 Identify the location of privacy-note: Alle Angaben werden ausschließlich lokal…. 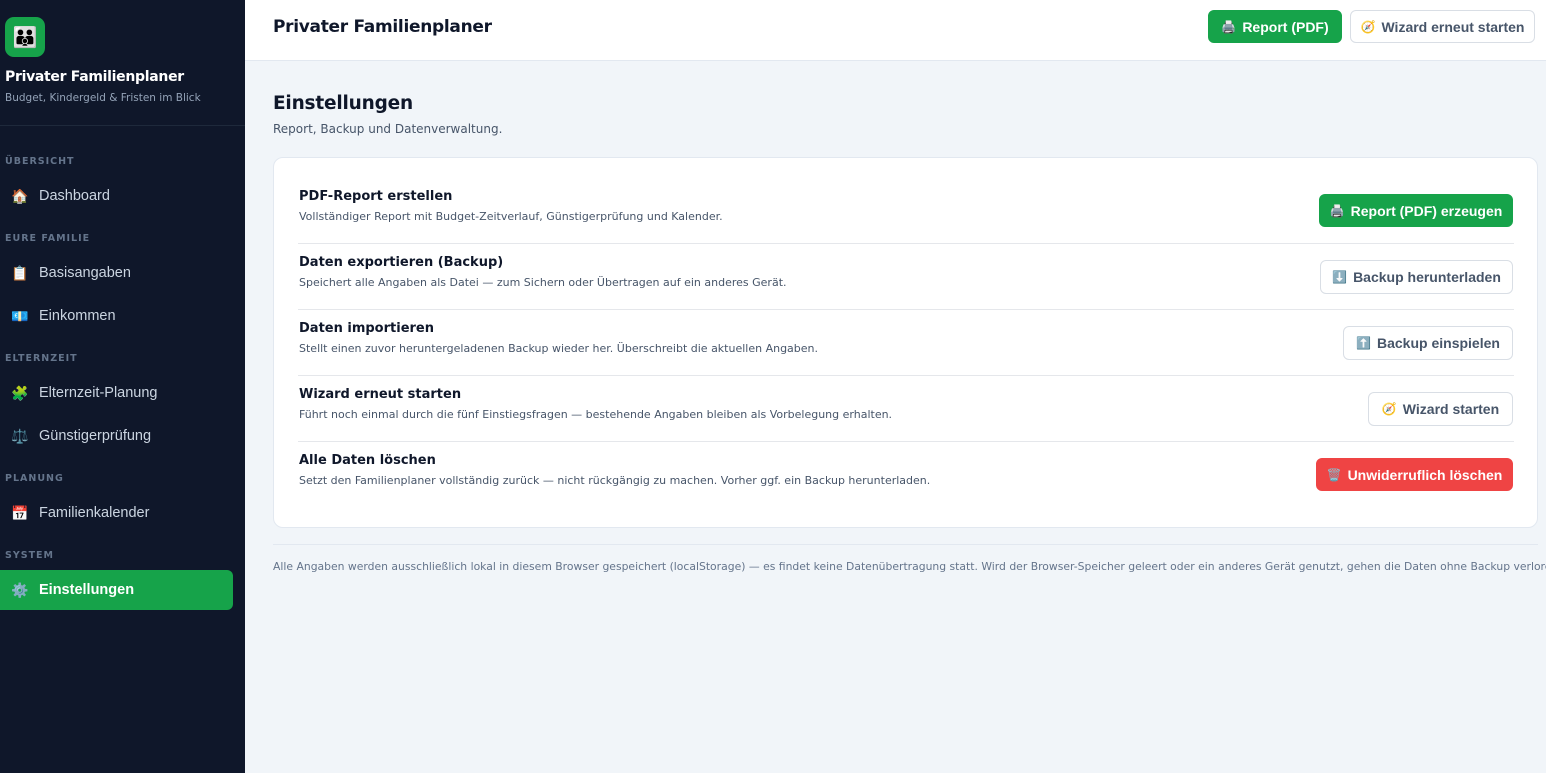
(909, 566).